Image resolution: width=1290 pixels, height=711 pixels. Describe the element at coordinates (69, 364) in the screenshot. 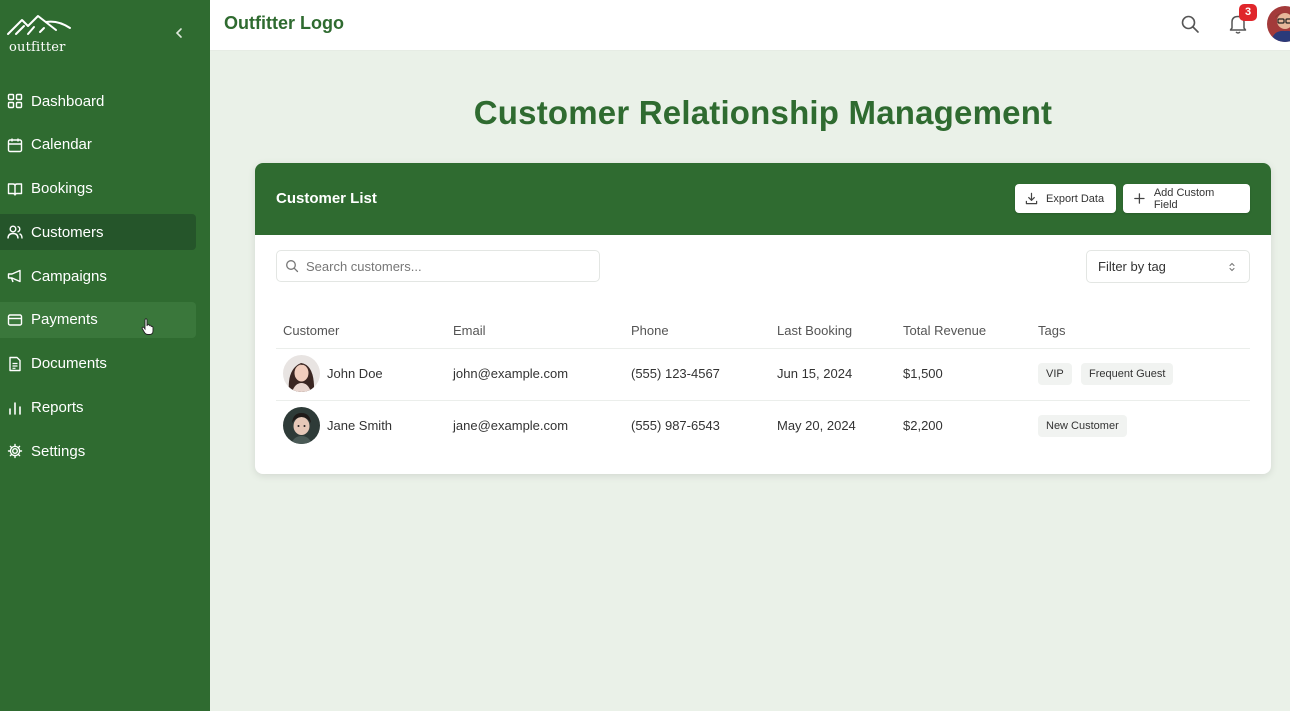

I see `sidebar-item-label: Documents` at that location.